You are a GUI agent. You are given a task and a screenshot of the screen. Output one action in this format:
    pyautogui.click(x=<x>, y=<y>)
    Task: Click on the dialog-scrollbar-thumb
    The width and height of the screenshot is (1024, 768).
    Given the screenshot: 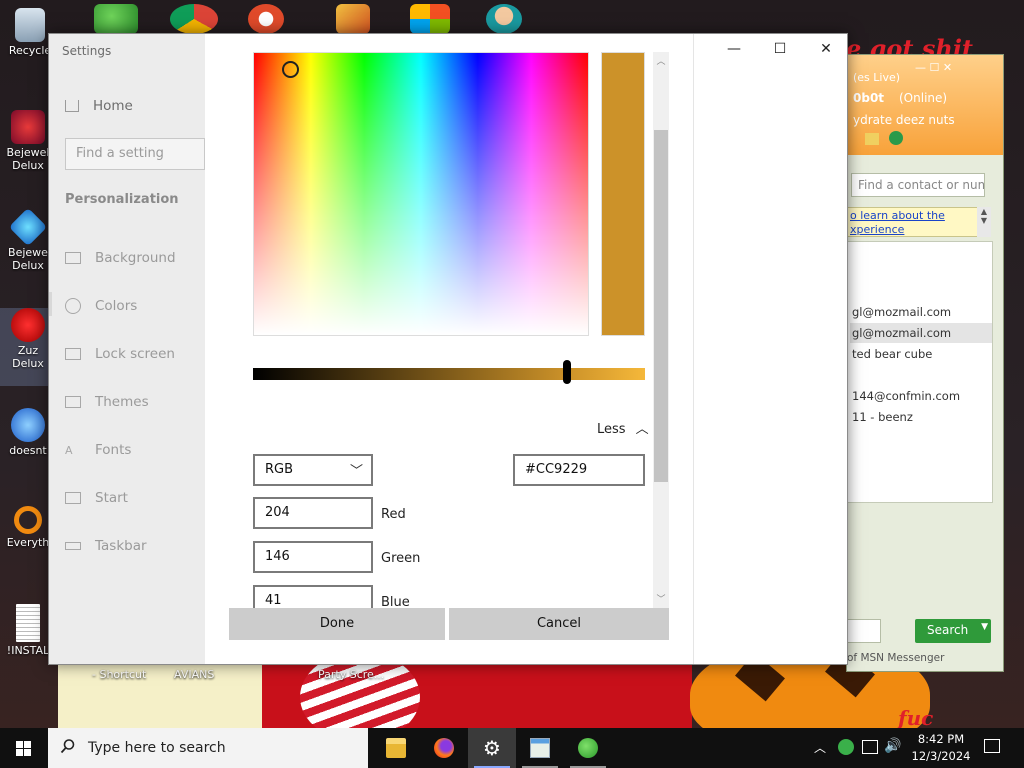 What is the action you would take?
    pyautogui.click(x=661, y=306)
    